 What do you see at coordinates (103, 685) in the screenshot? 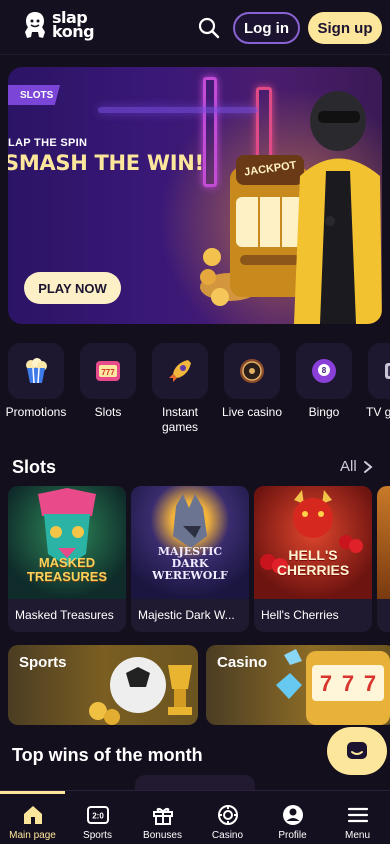
I see `sports-banner: Sports` at bounding box center [103, 685].